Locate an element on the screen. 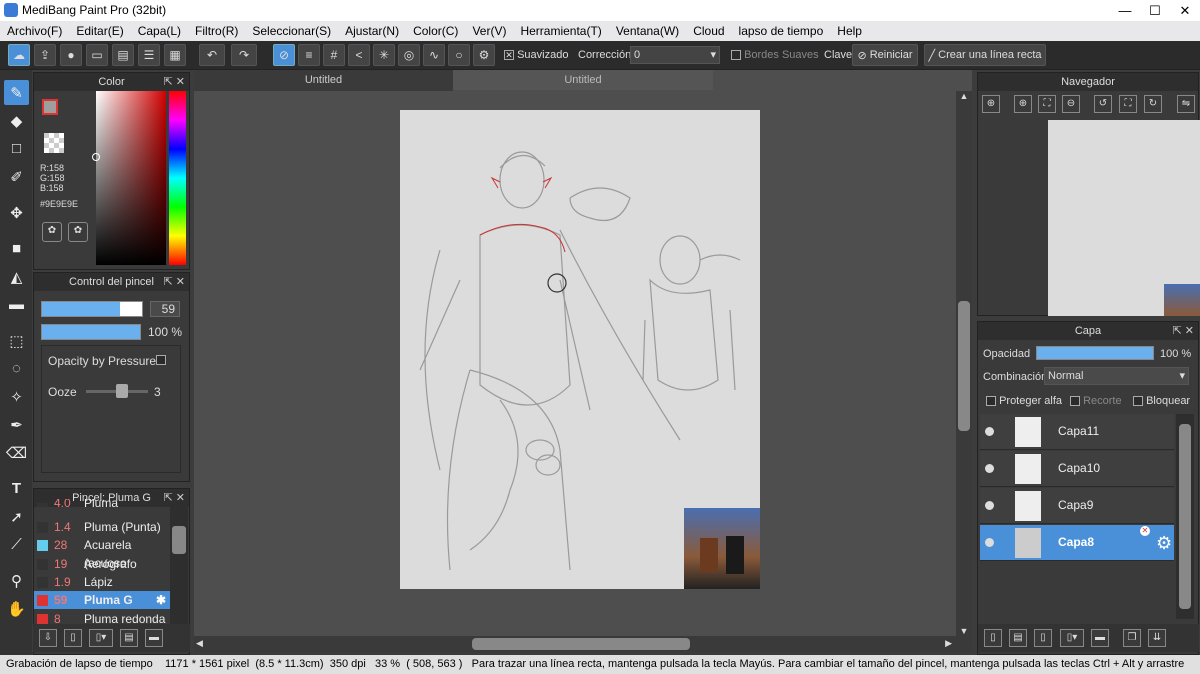  brush-settings-icon: ✱ is located at coordinates (161, 600).